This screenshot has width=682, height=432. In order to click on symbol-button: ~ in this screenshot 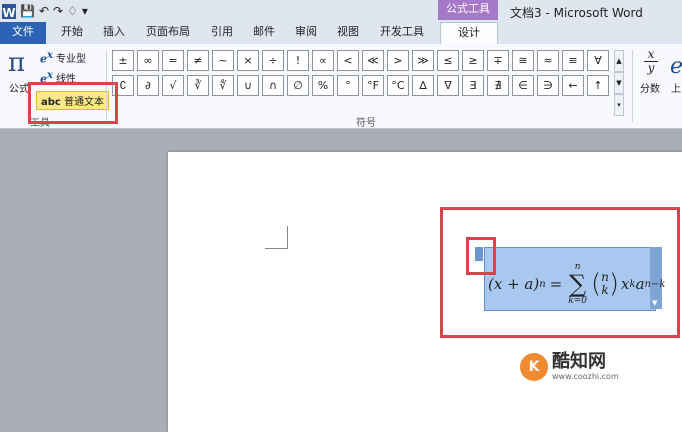, I will do `click(223, 60)`.